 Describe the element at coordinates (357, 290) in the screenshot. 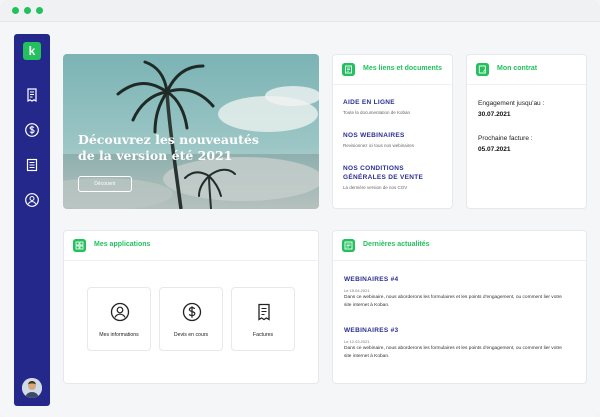

I see `news-item-date: Le 15.04.2021` at that location.